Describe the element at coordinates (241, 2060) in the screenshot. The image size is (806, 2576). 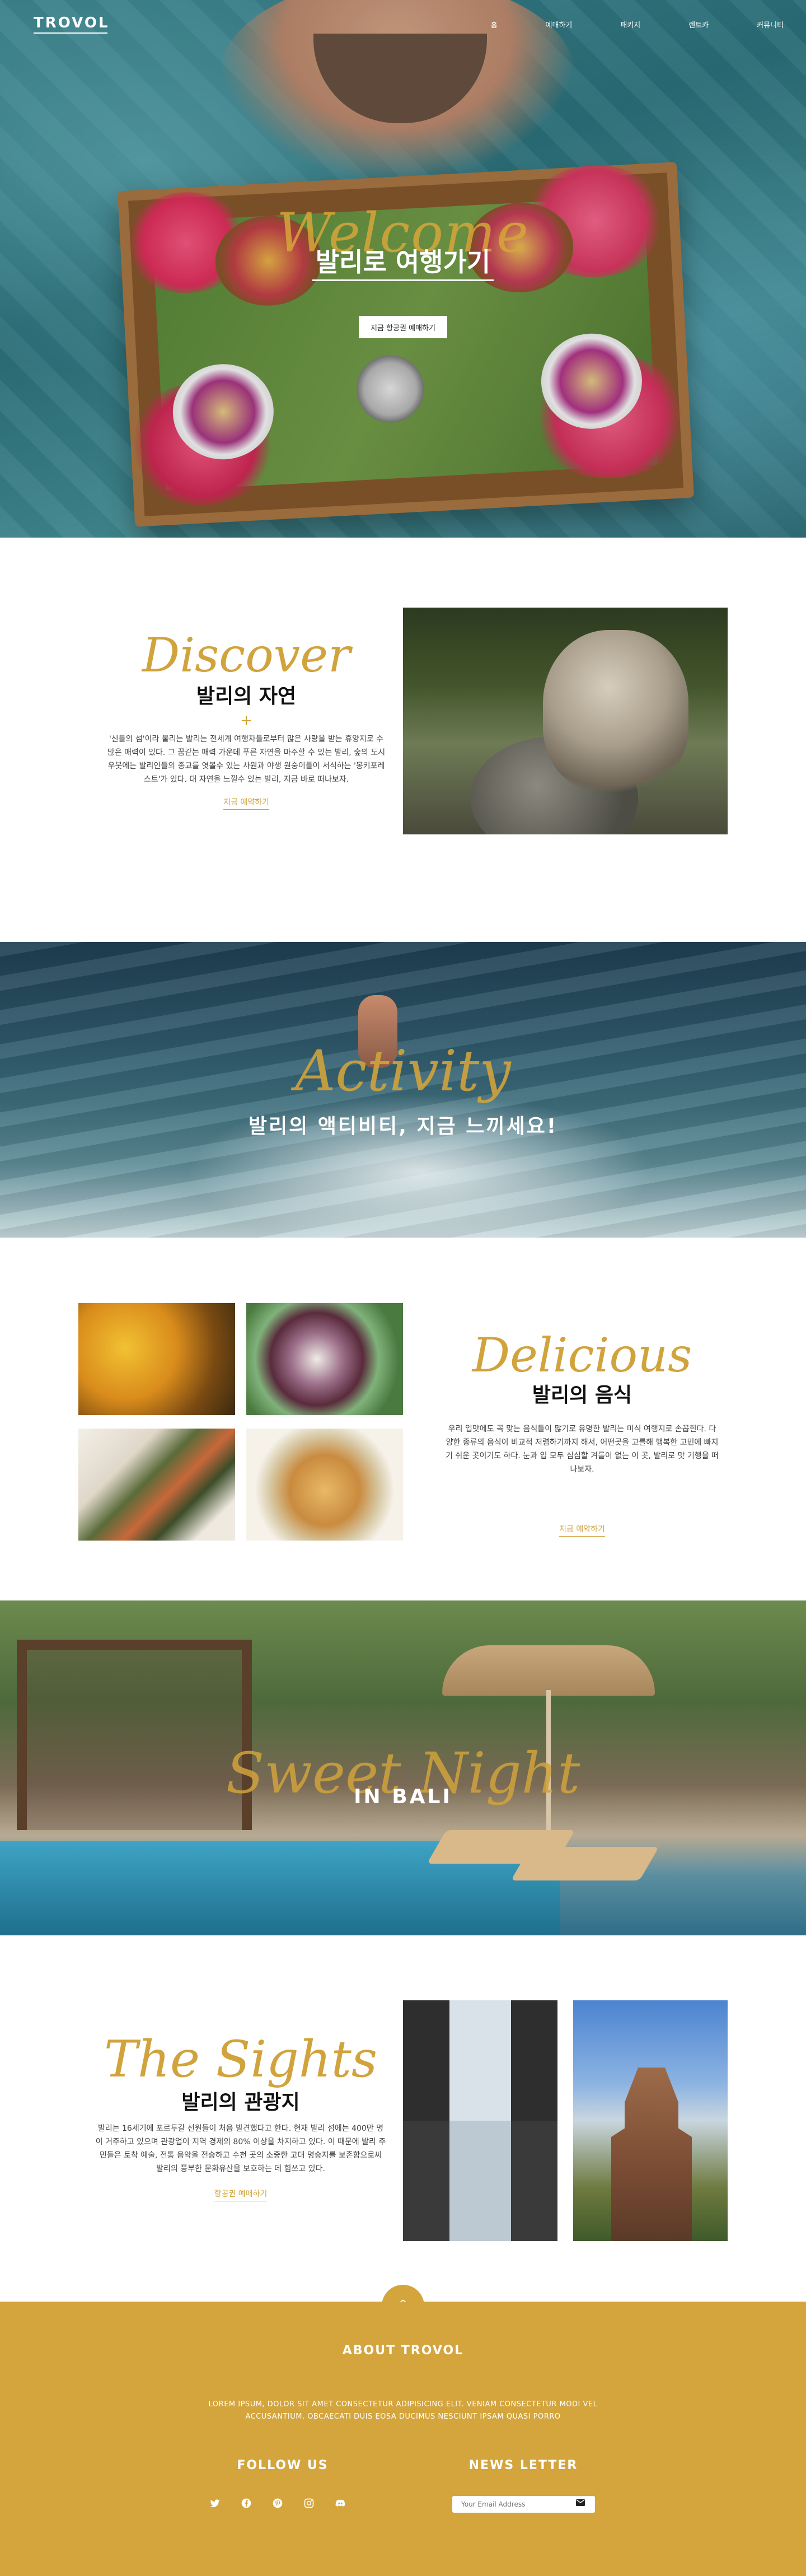
I see `sights-script-heading: The Sights` at that location.